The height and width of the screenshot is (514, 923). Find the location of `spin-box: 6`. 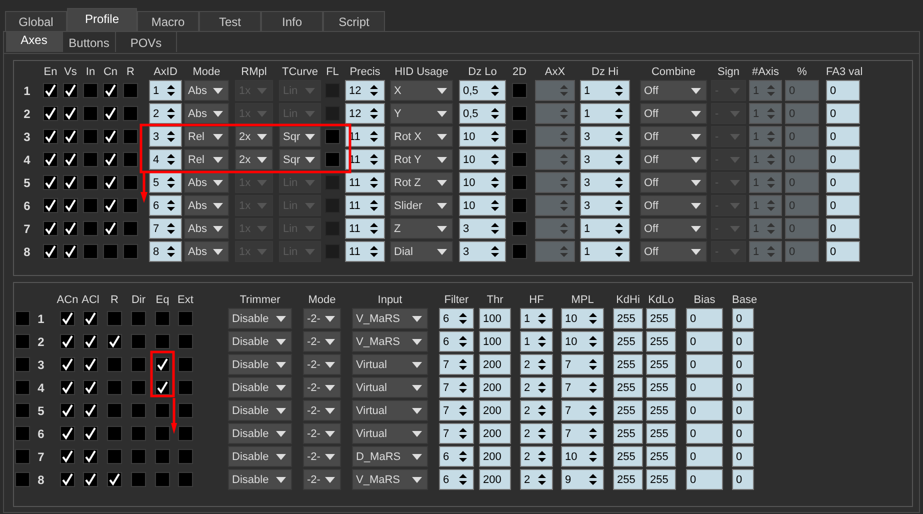

spin-box: 6 is located at coordinates (456, 318).